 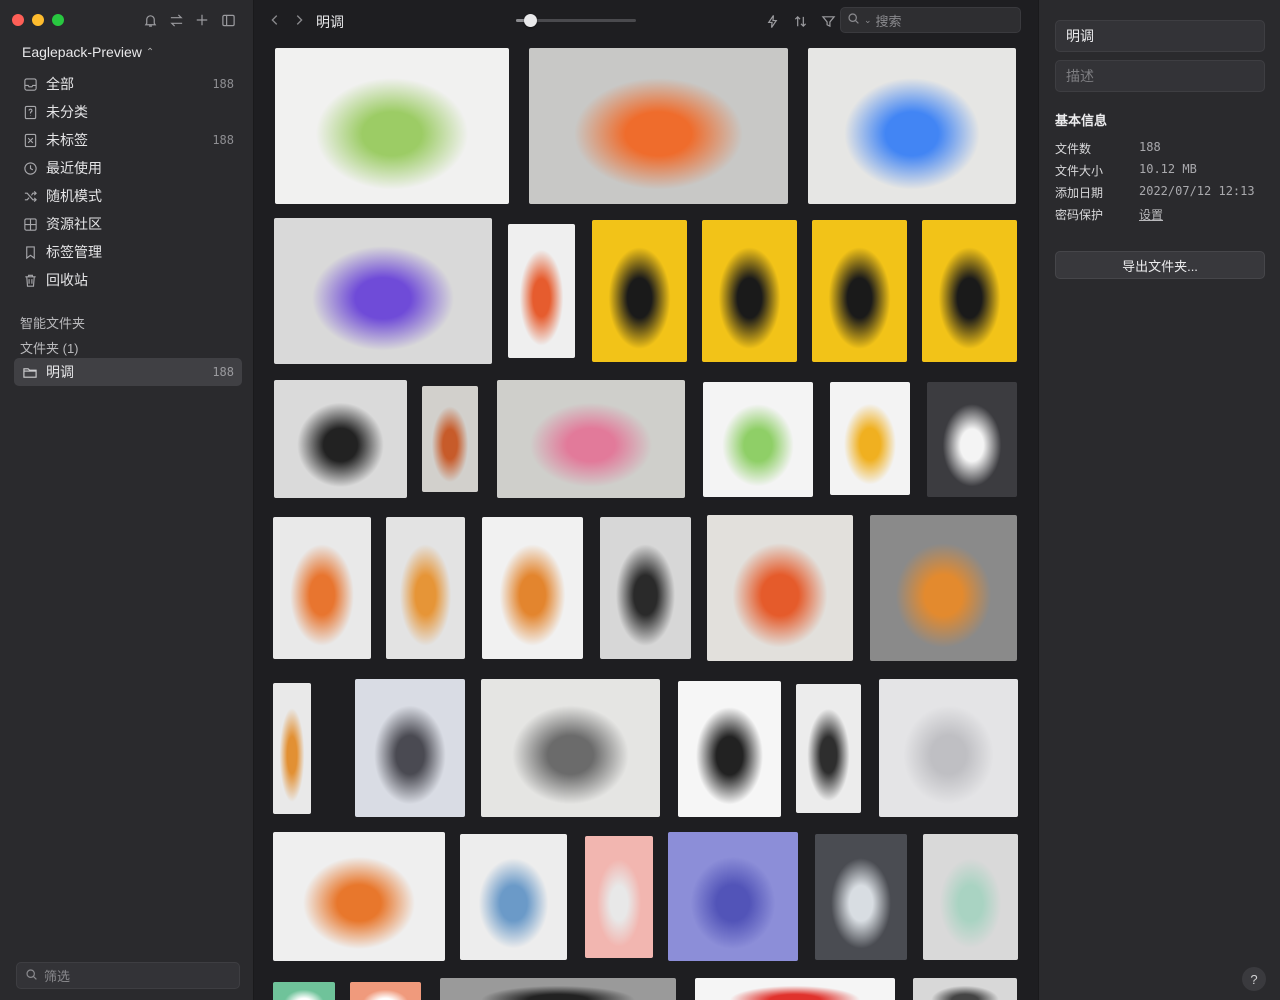 What do you see at coordinates (128, 112) in the screenshot?
I see `sidebar-item-uncategorized: 未分类` at bounding box center [128, 112].